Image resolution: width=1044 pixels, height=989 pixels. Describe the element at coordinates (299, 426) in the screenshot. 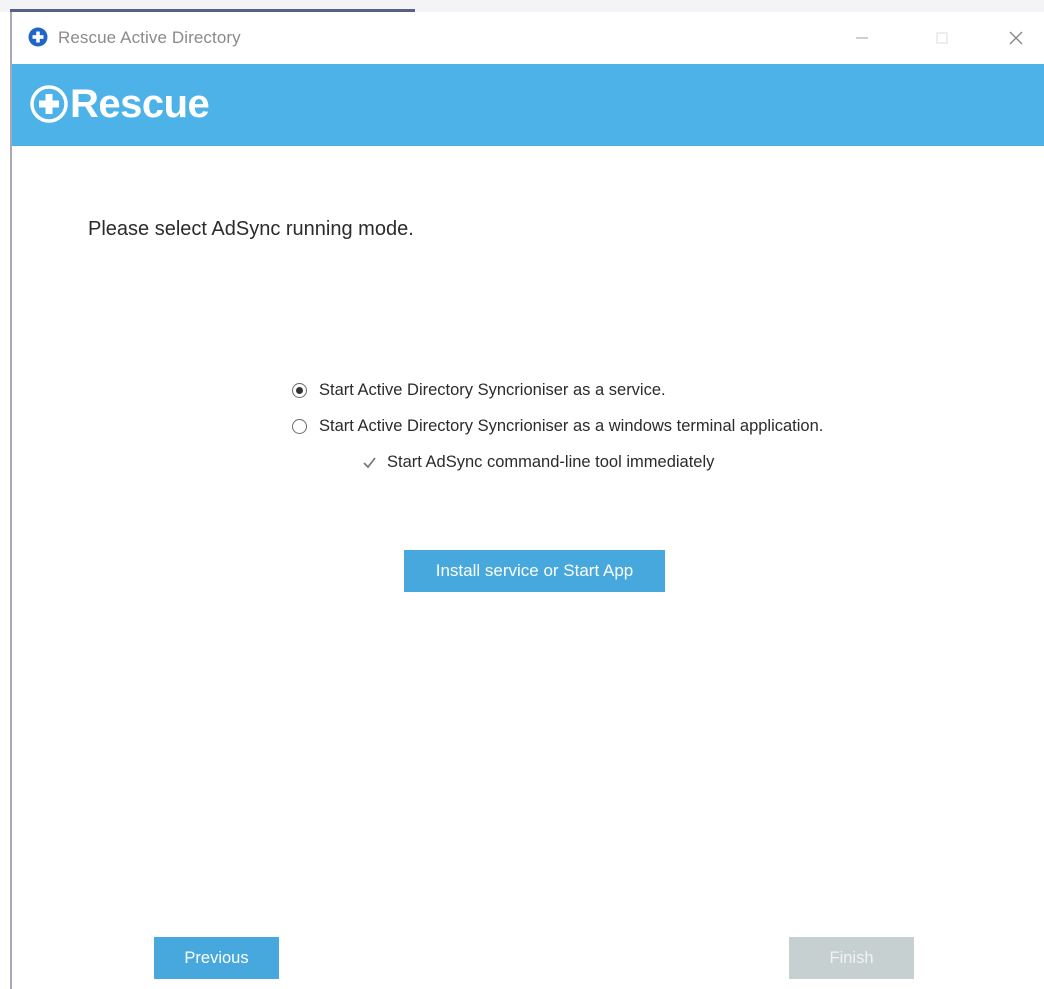

I see `radio-terminal-app` at that location.